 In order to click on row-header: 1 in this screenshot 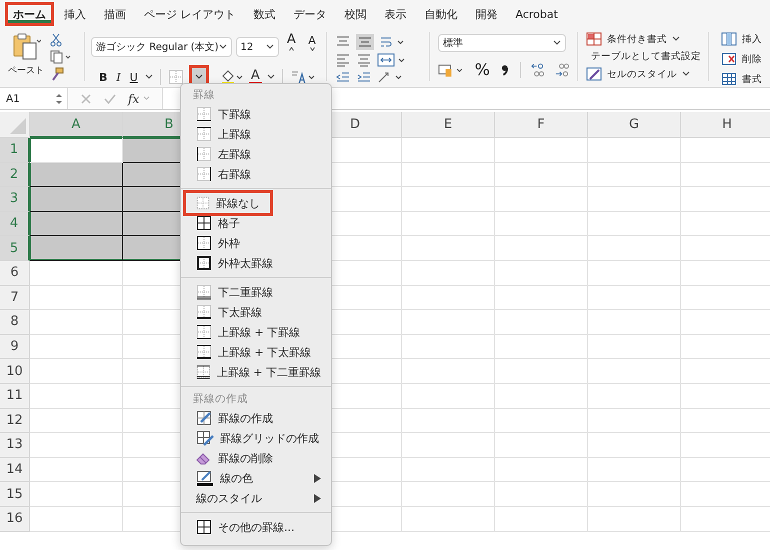, I will do `click(15, 150)`.